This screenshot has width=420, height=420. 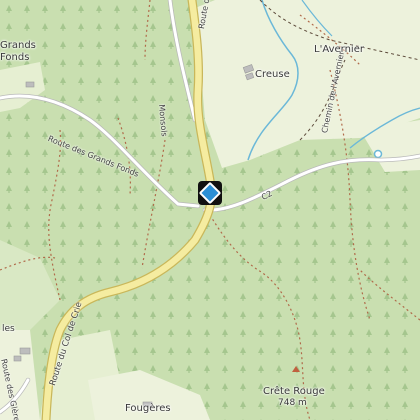 I want to click on directions-diamond-icon, so click(x=210, y=193).